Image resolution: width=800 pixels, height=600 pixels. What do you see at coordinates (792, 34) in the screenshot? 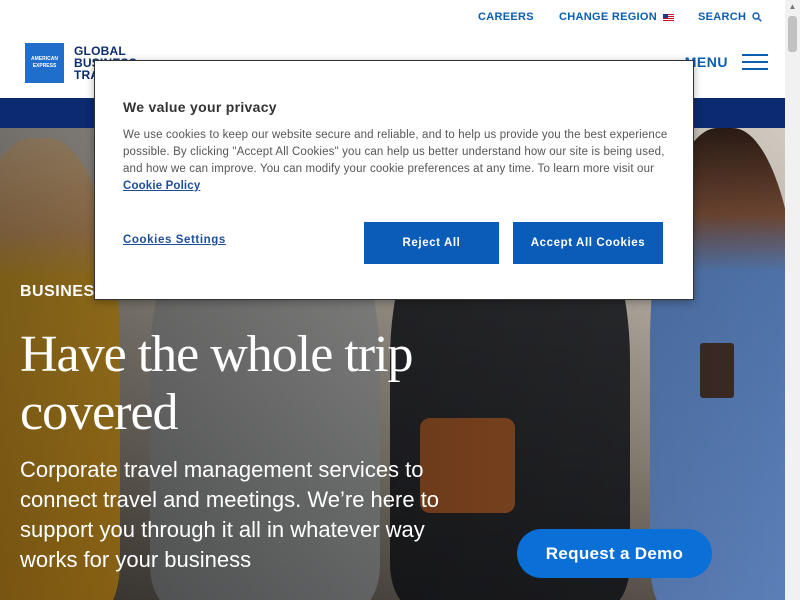
I see `scroll-thumb` at bounding box center [792, 34].